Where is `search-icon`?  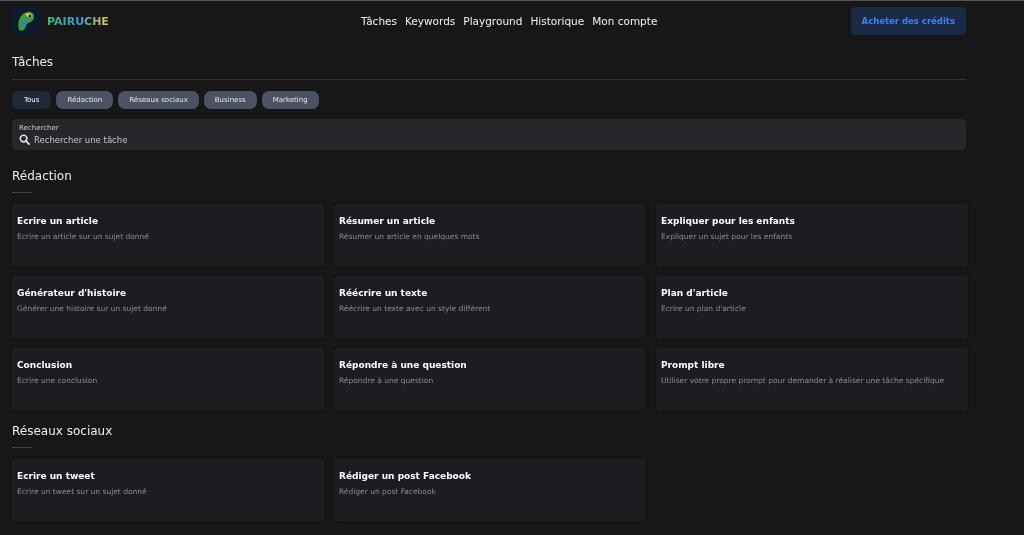
search-icon is located at coordinates (24, 139).